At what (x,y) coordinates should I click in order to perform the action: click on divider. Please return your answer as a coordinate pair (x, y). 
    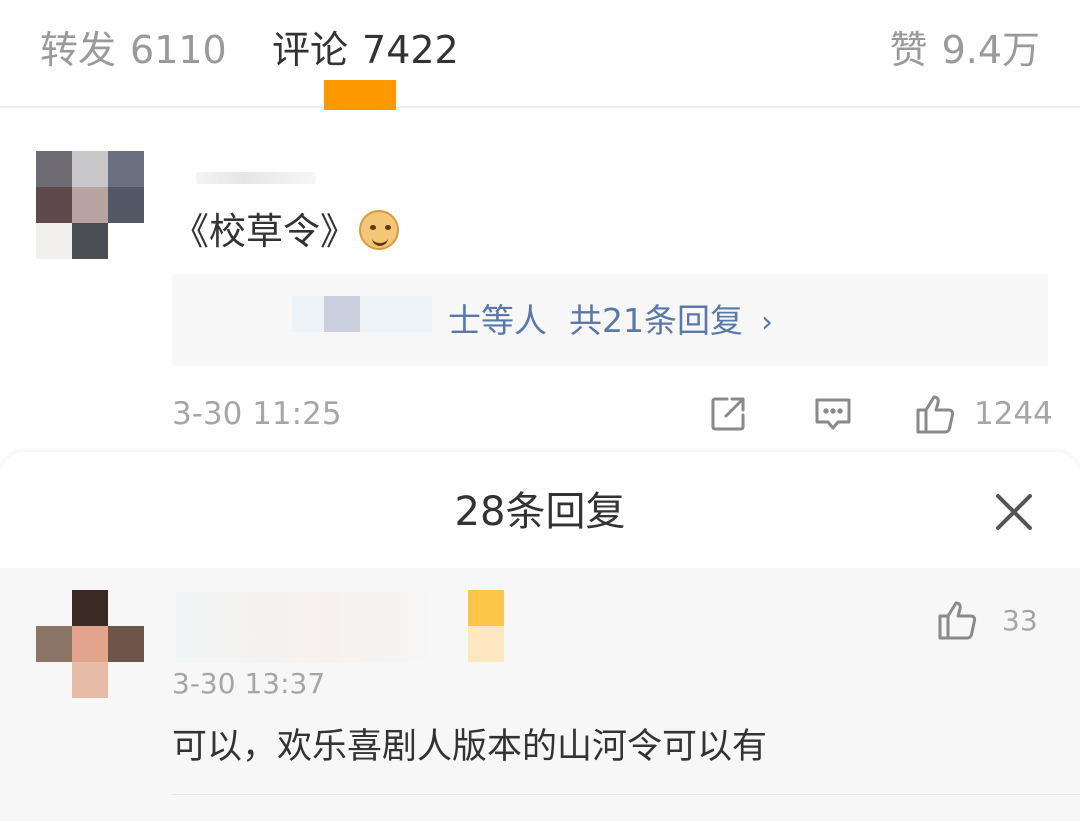
    Looking at the image, I should click on (626, 794).